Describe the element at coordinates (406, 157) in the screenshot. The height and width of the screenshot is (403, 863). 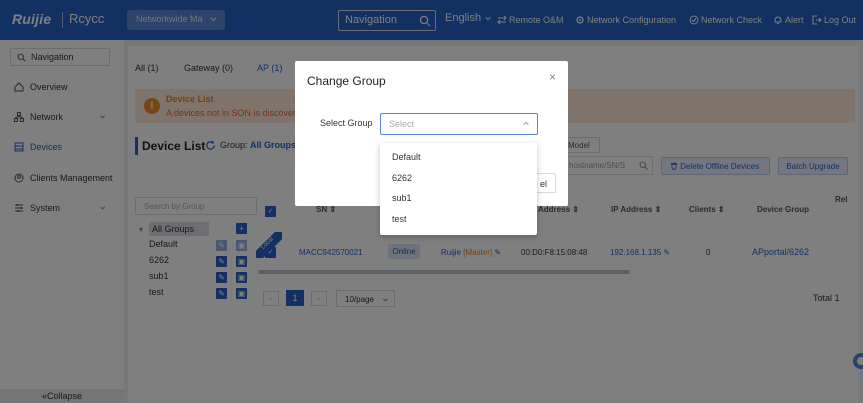
I see `option-default: Default` at that location.